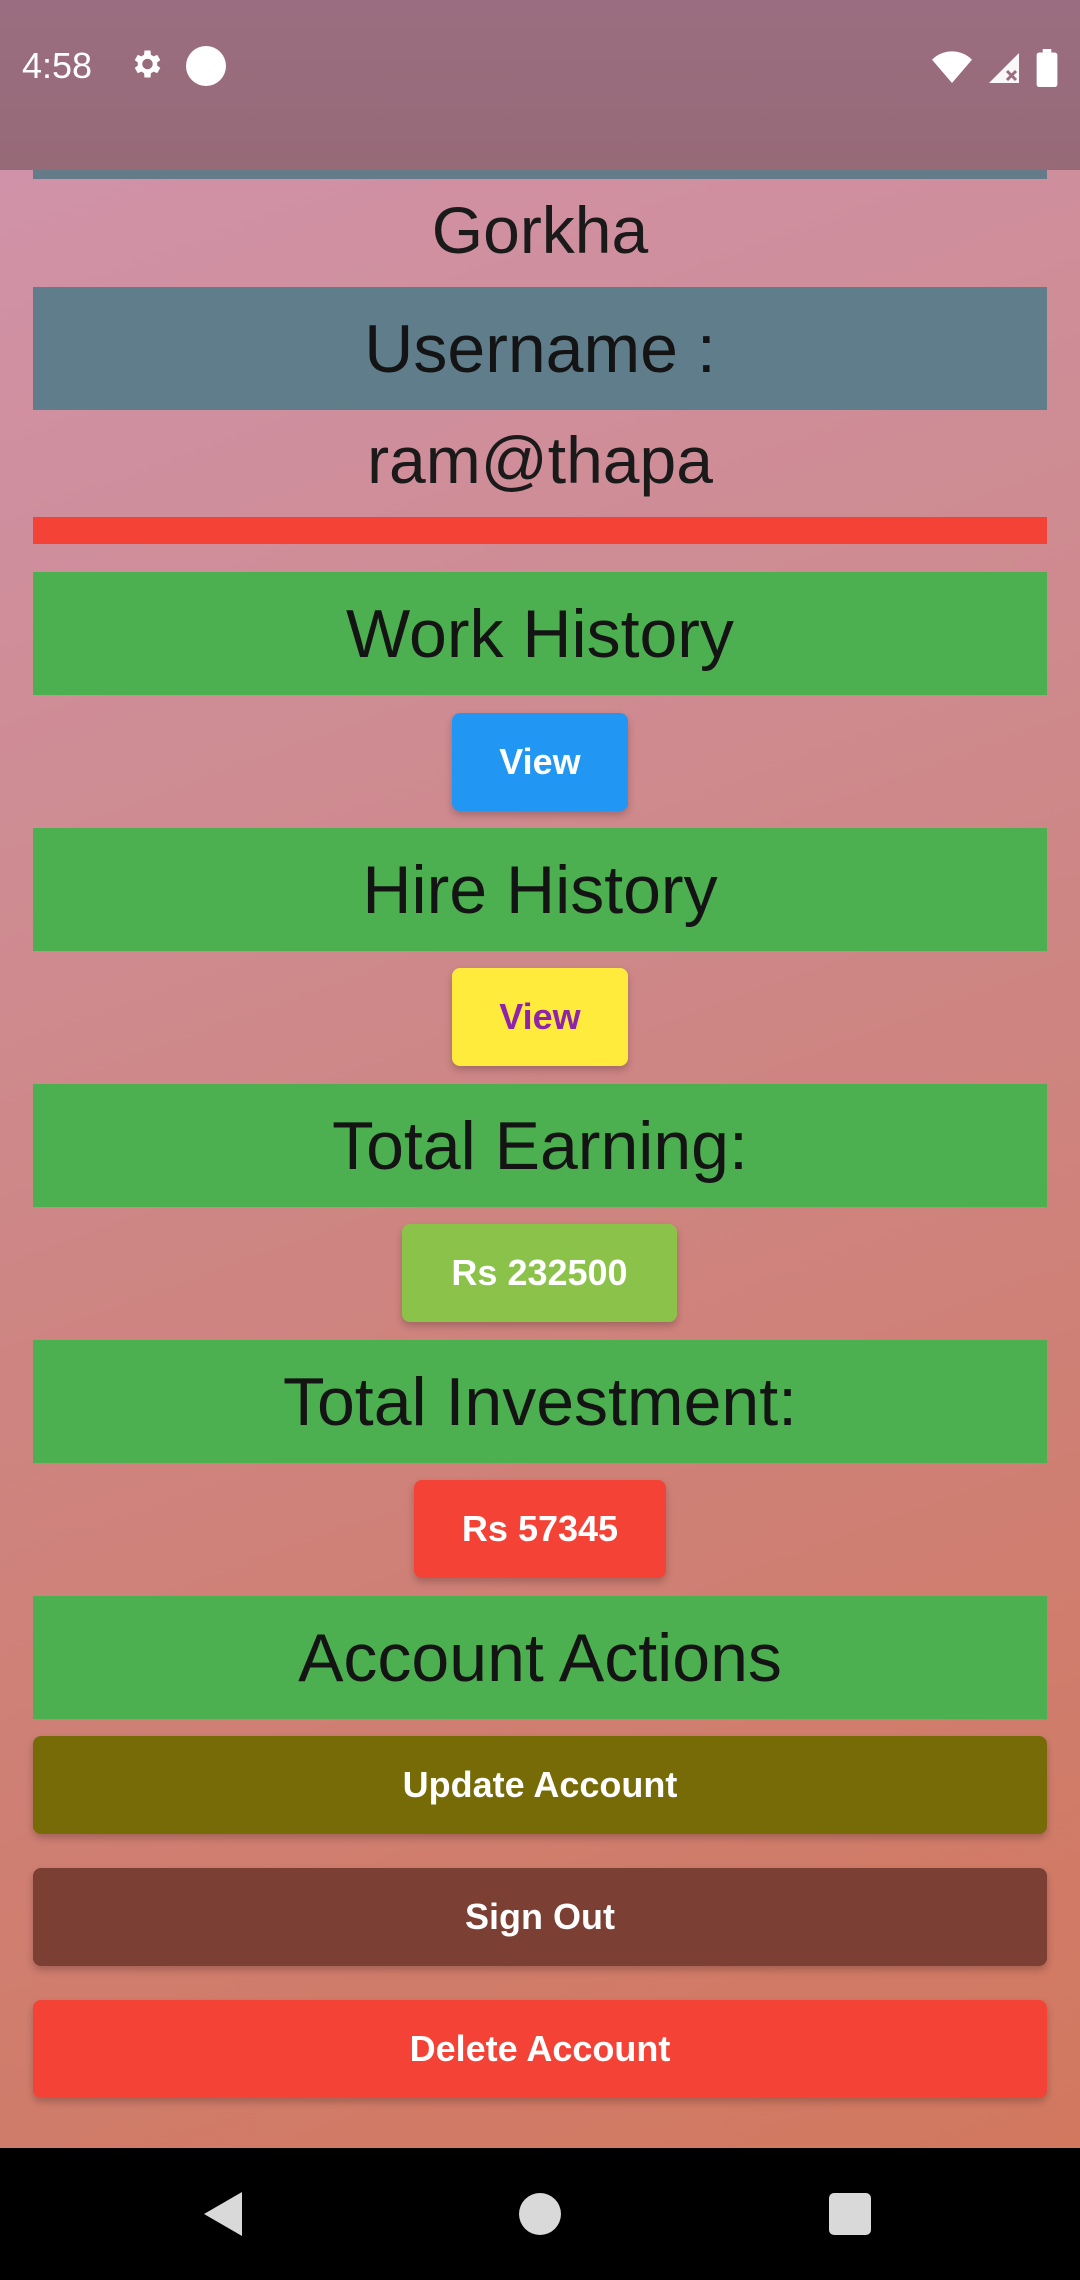 The width and height of the screenshot is (1080, 2280). Describe the element at coordinates (540, 1917) in the screenshot. I see `sign-out-button: Sign Out` at that location.